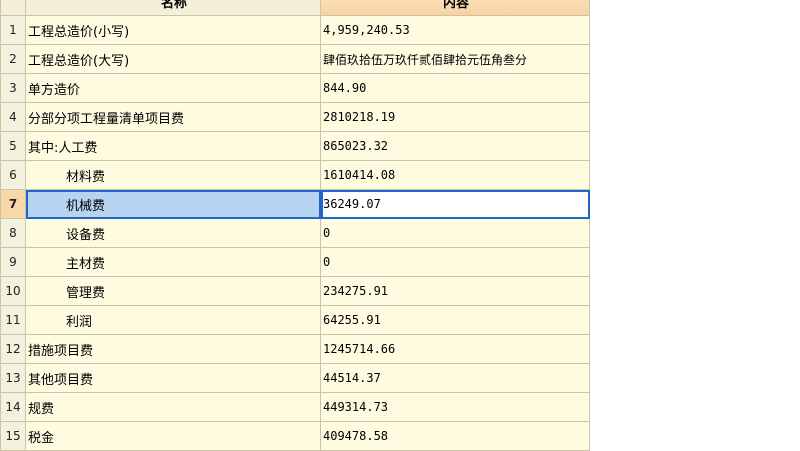 The image size is (800, 451). I want to click on header-corner, so click(13, 8).